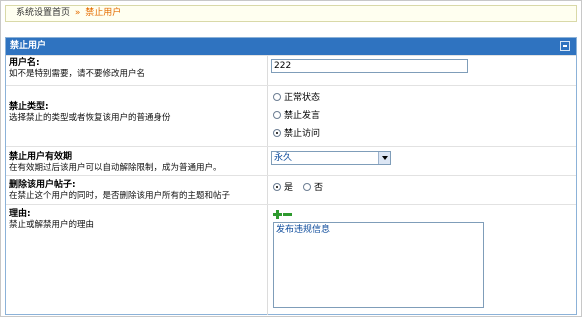 This screenshot has width=582, height=317. What do you see at coordinates (43, 13) in the screenshot?
I see `breadcrumb-home-link: 系统设置首页` at bounding box center [43, 13].